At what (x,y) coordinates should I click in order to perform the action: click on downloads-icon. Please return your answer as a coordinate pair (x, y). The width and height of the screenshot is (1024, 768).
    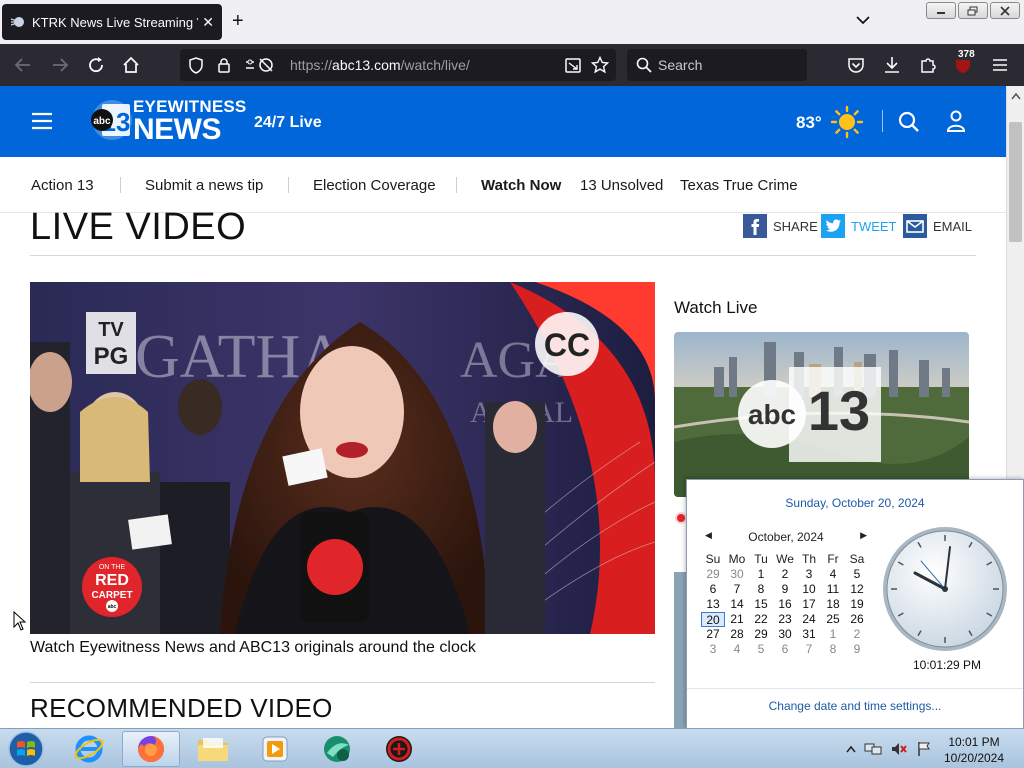
    Looking at the image, I should click on (892, 65).